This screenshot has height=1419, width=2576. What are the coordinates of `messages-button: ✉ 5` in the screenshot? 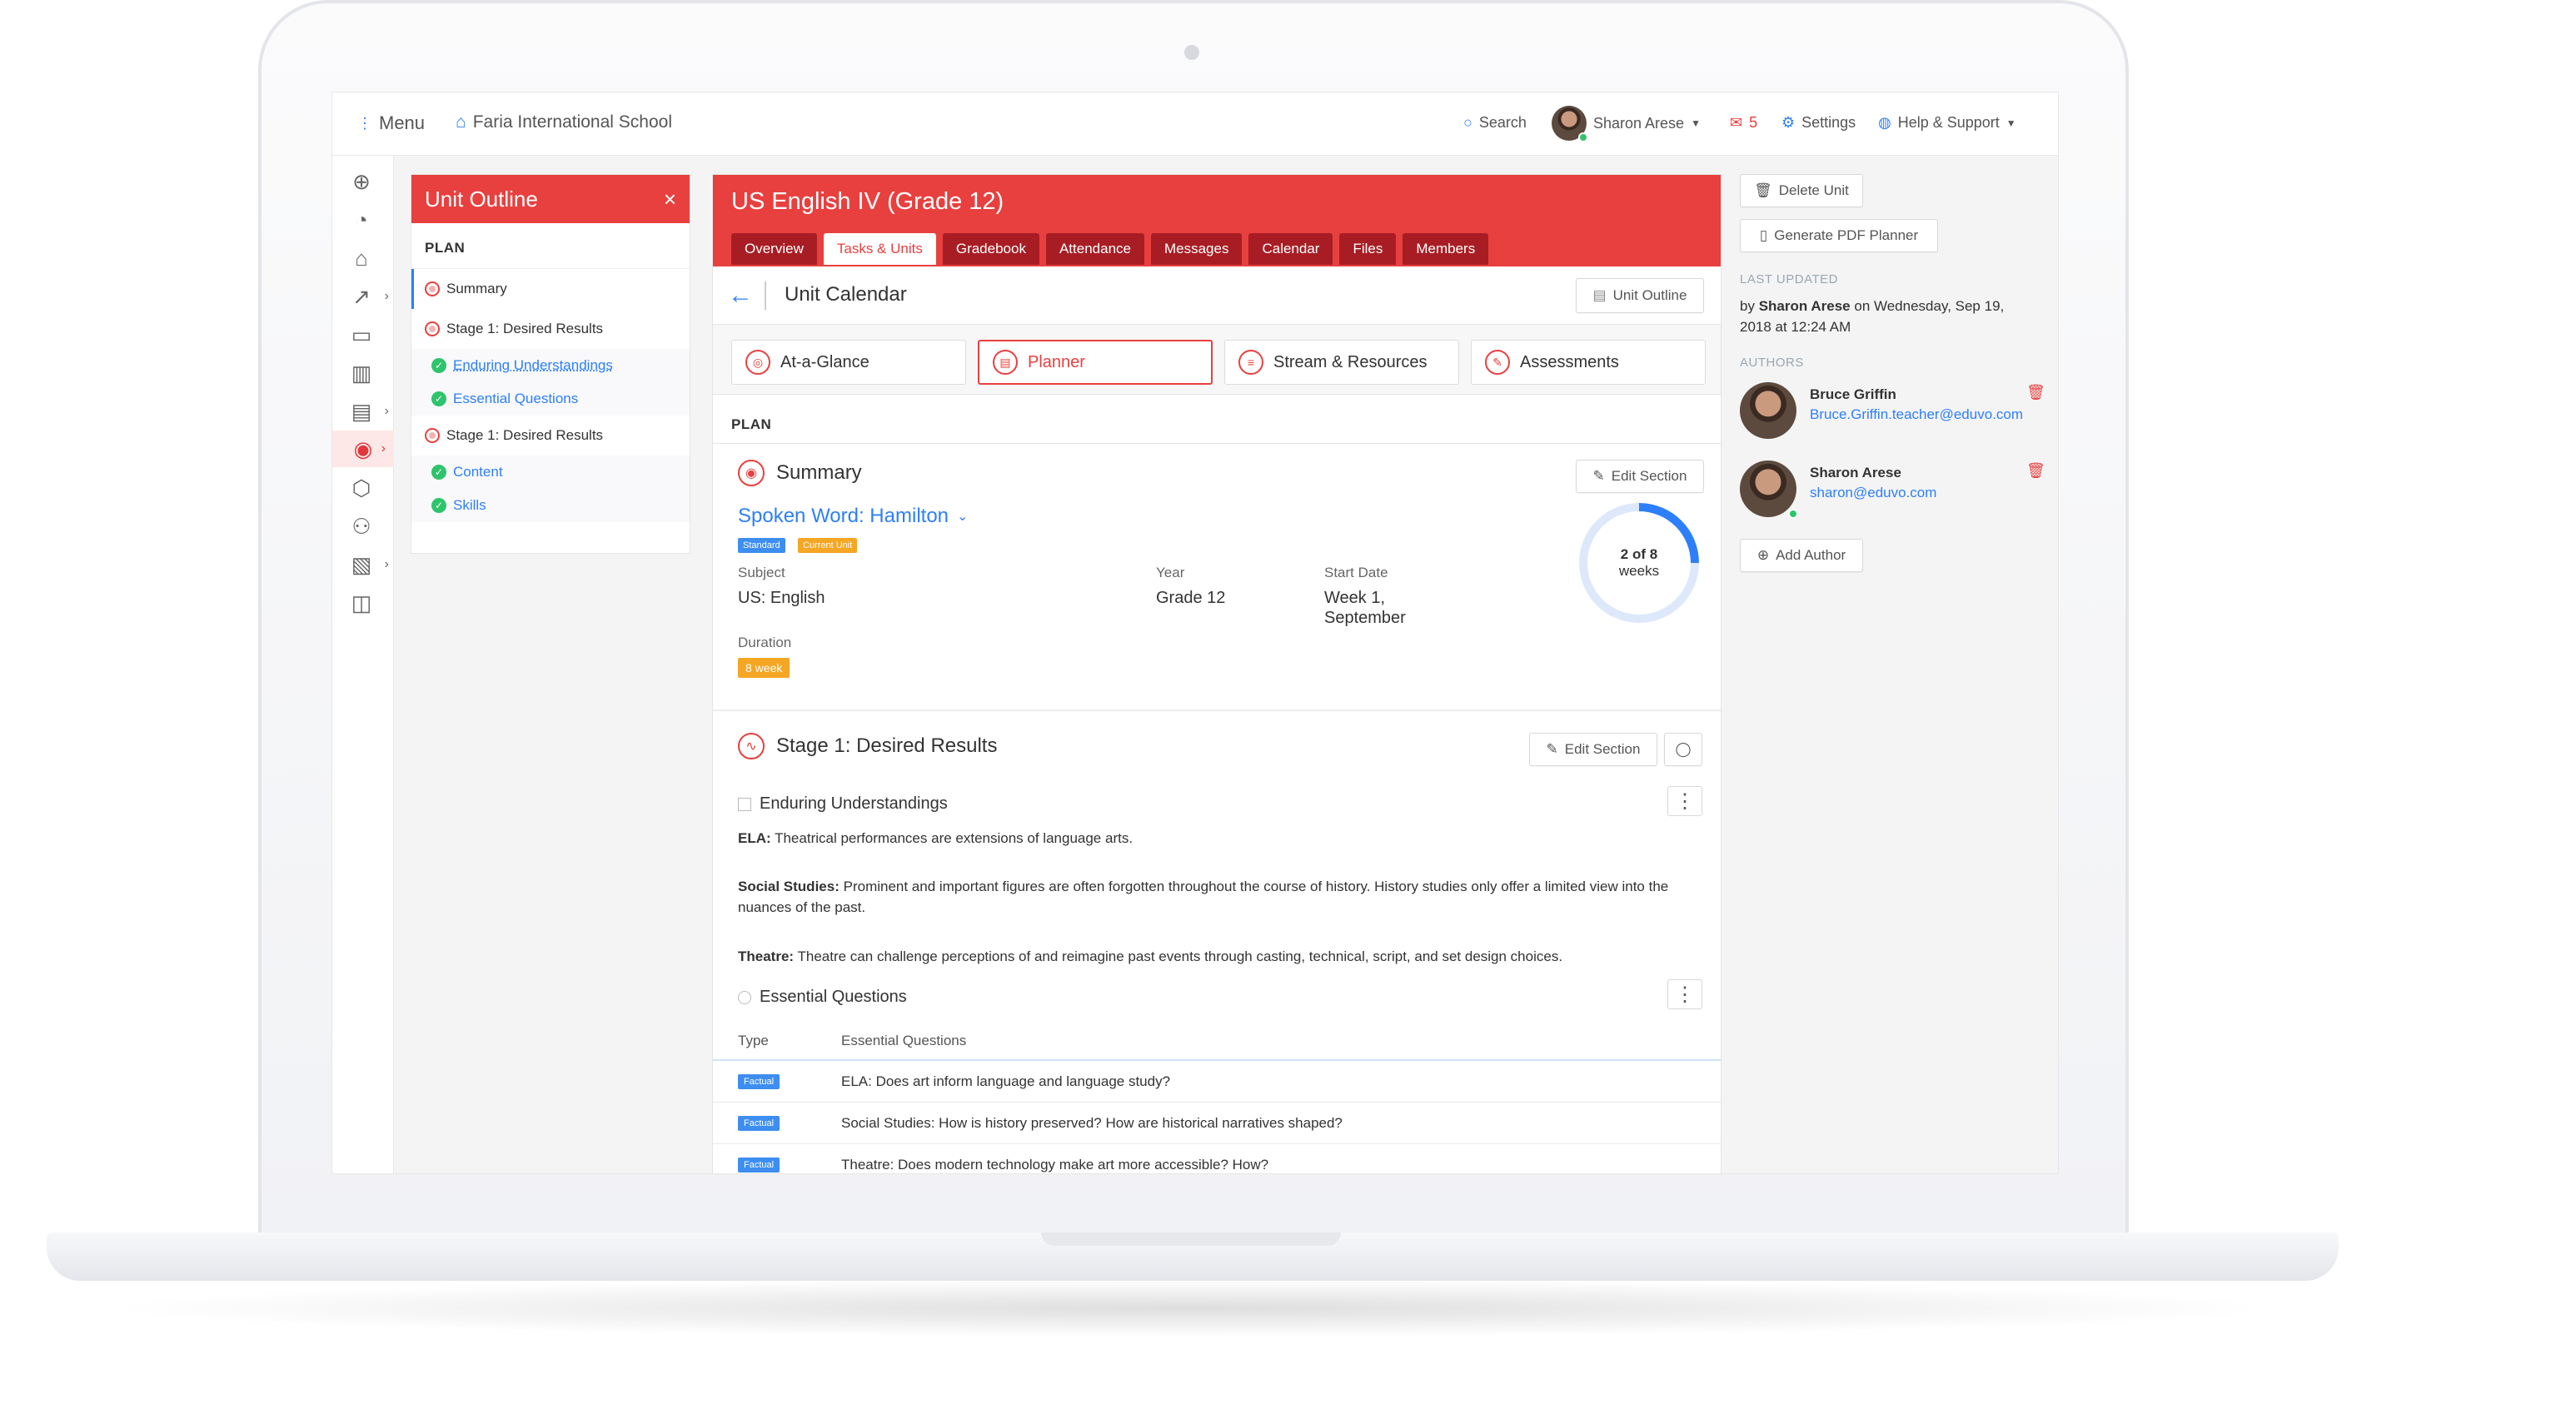 It's located at (1743, 123).